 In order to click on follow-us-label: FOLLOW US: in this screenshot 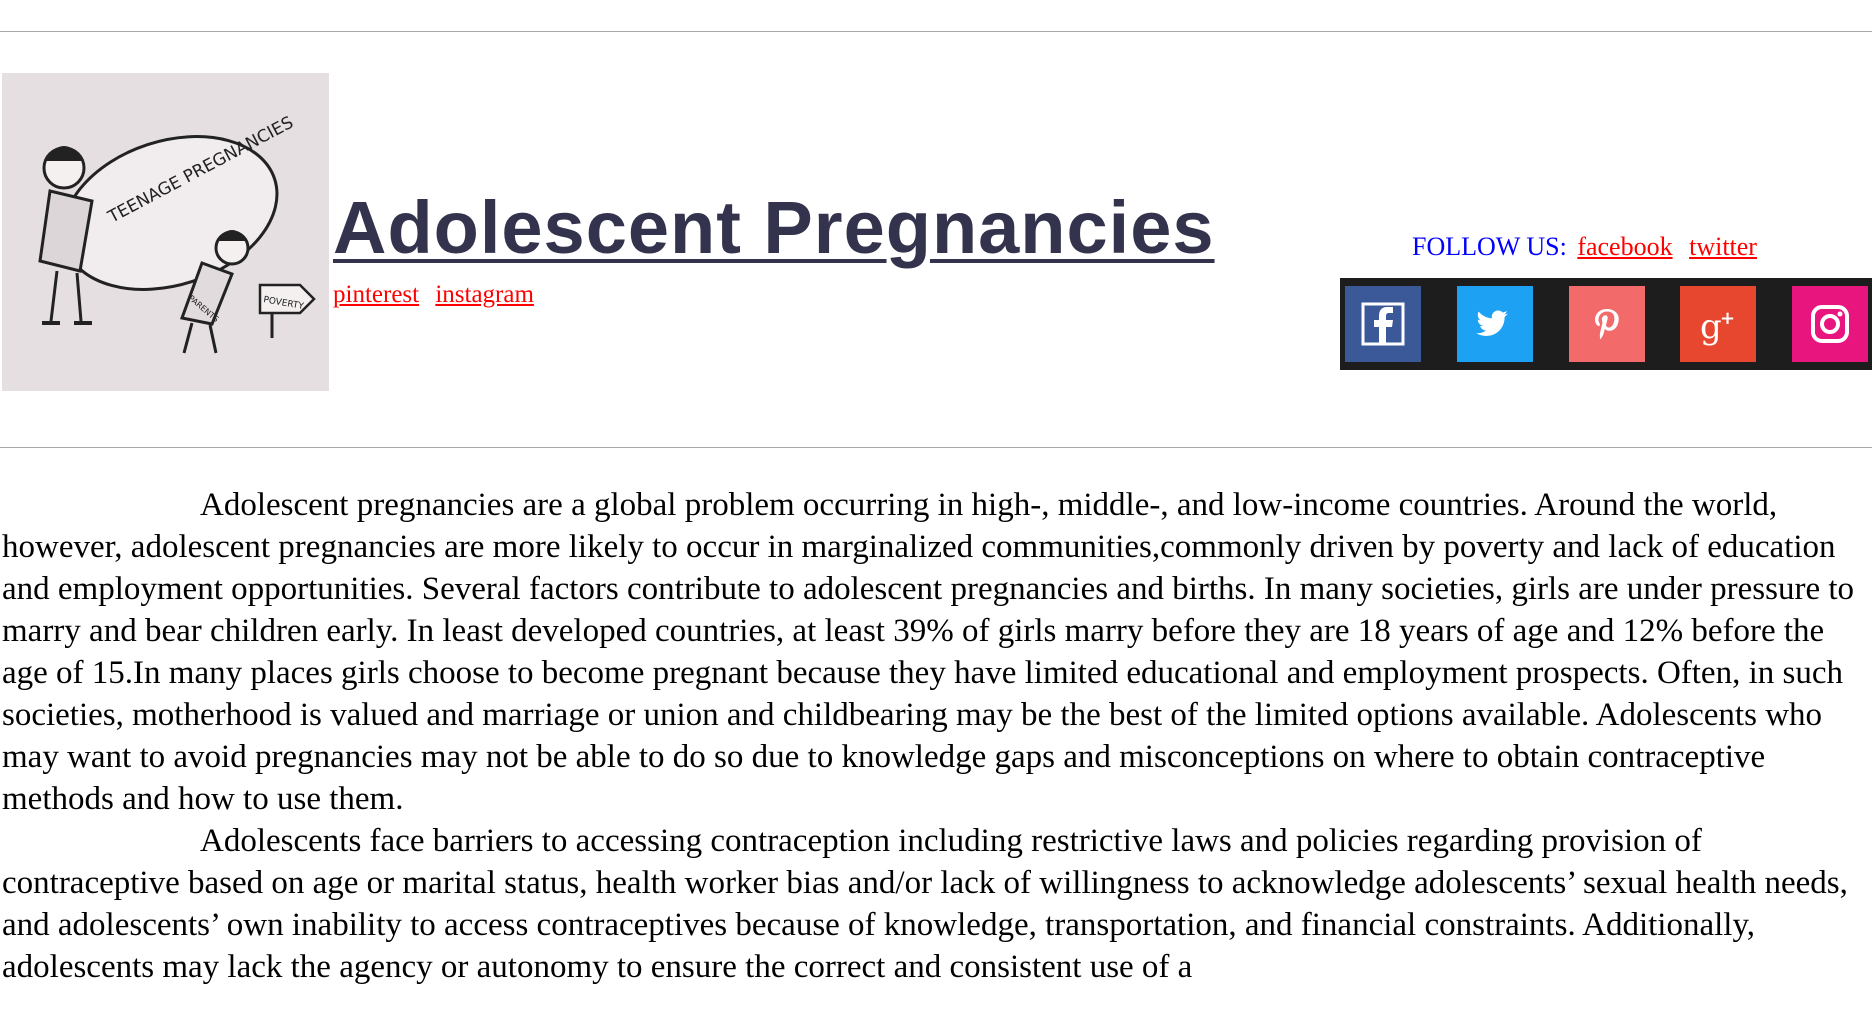, I will do `click(1489, 246)`.